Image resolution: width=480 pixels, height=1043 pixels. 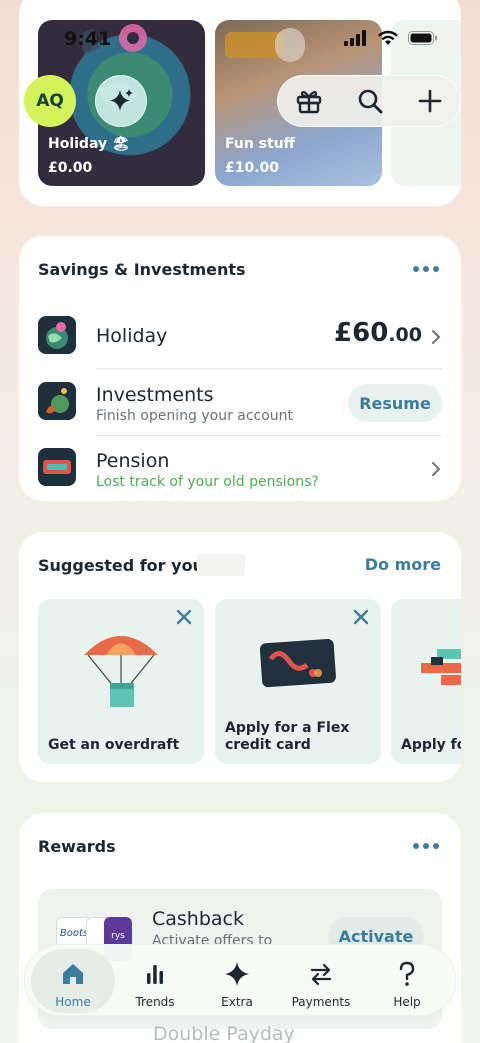 What do you see at coordinates (155, 1002) in the screenshot?
I see `nav-label: Trends` at bounding box center [155, 1002].